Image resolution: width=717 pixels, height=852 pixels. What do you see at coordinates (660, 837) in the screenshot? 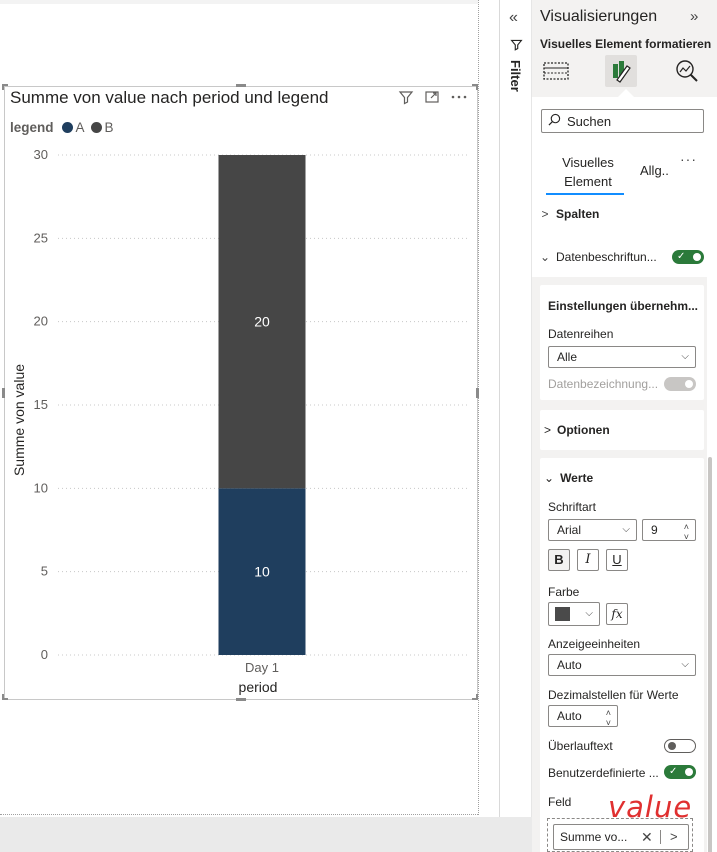
I see `pill-separator` at bounding box center [660, 837].